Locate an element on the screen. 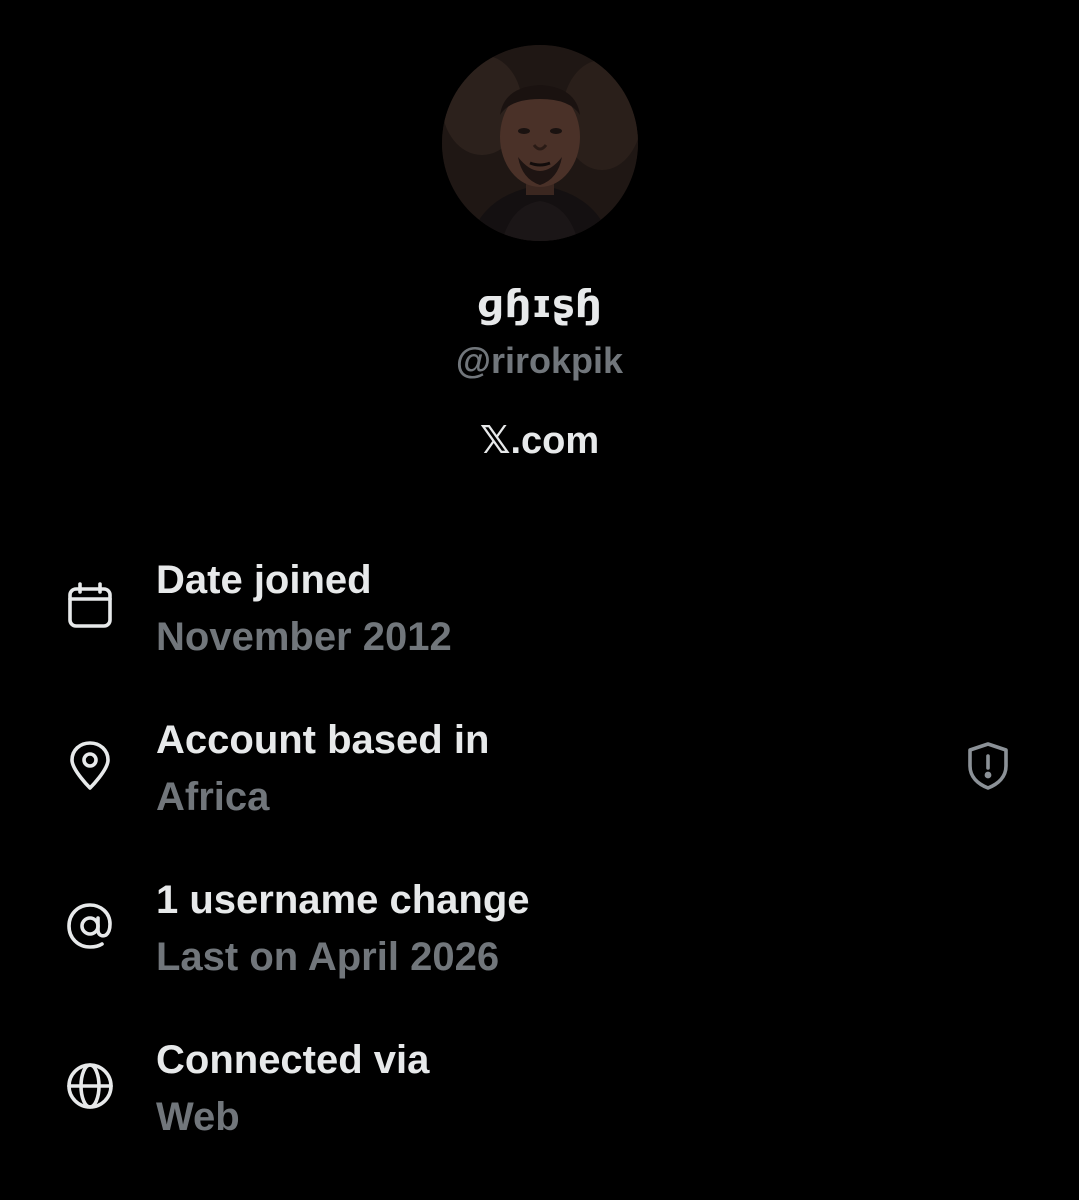  calendar-icon is located at coordinates (90, 606).